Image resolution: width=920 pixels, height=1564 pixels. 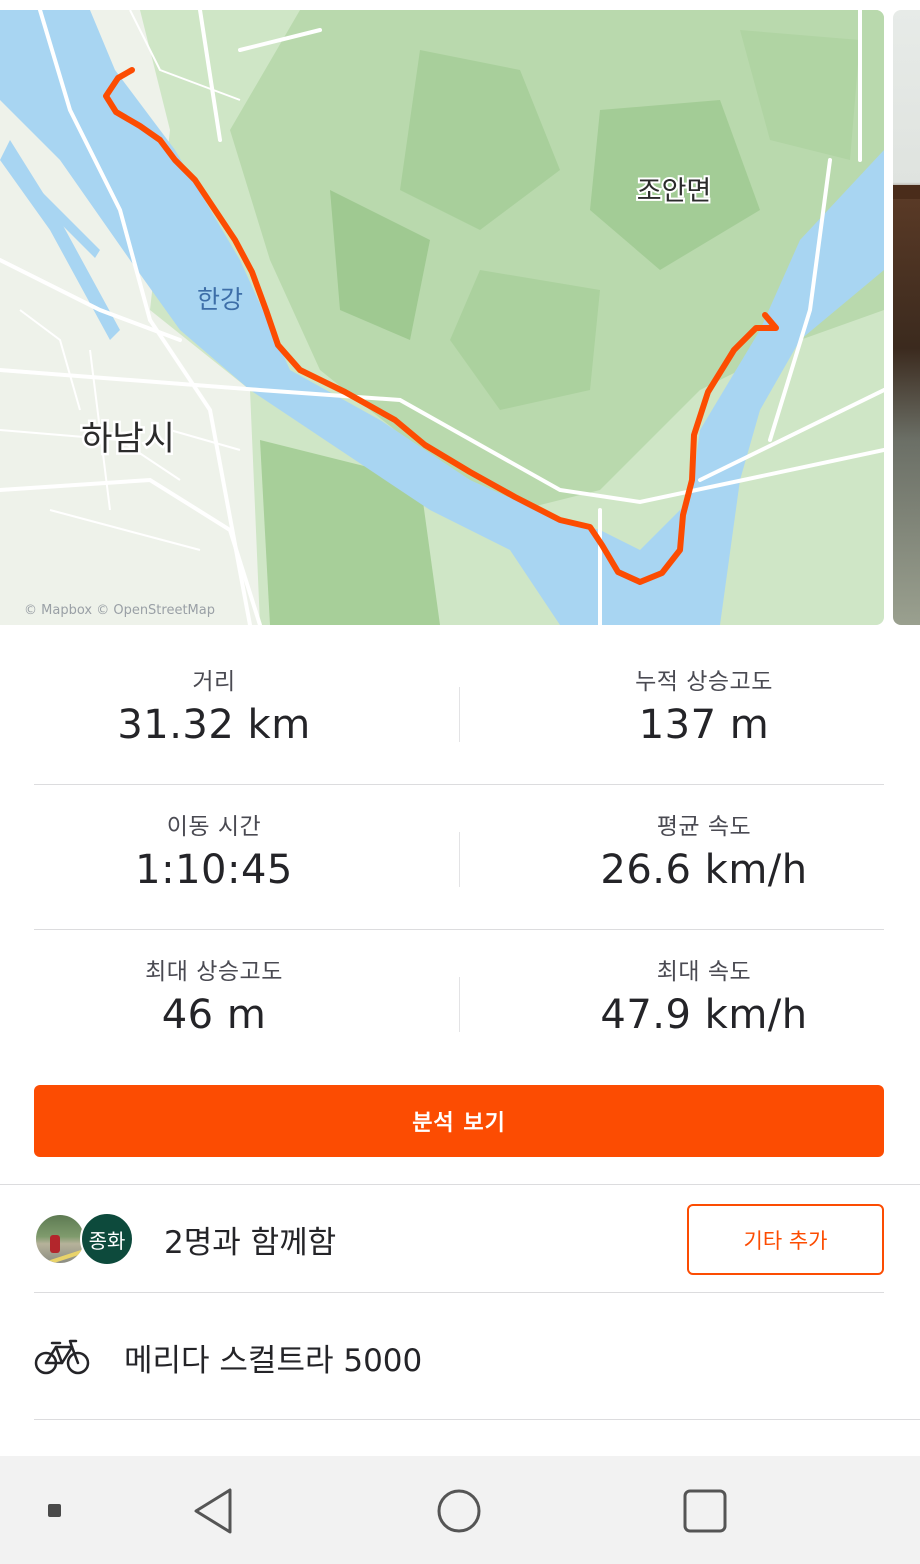 I want to click on stat-row: 이동 시간 1:10:45 평균 속도 26.6 km/h, so click(x=459, y=857).